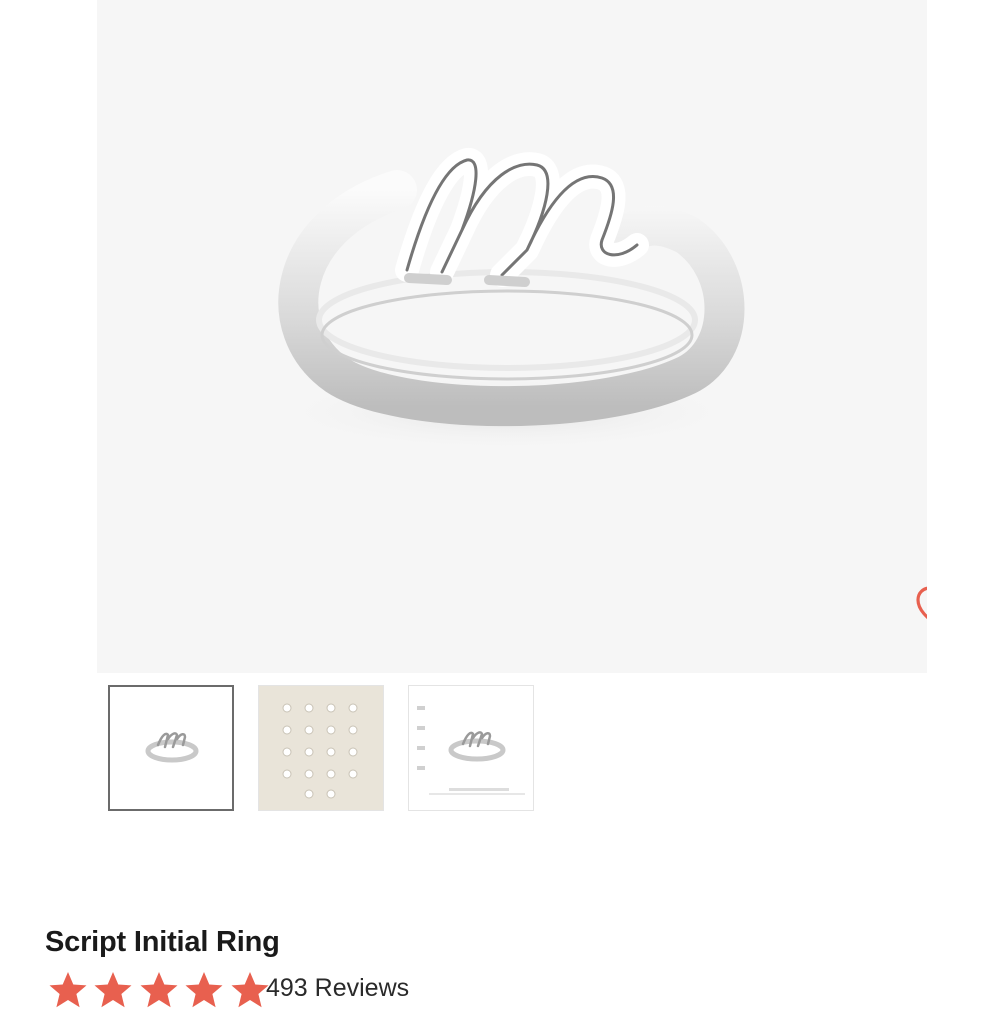 This screenshot has height=1015, width=1000. I want to click on star-rating, so click(159, 992).